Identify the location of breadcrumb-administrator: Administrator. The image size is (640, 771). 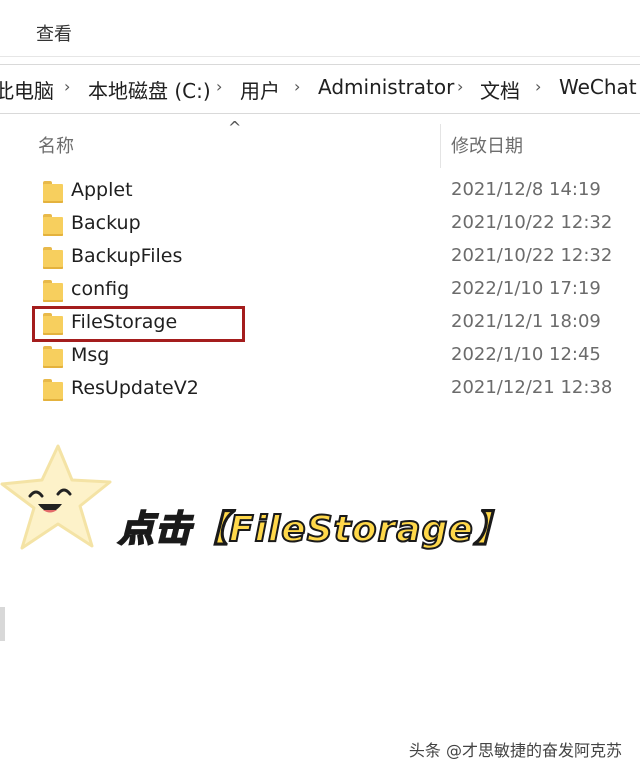
(386, 87).